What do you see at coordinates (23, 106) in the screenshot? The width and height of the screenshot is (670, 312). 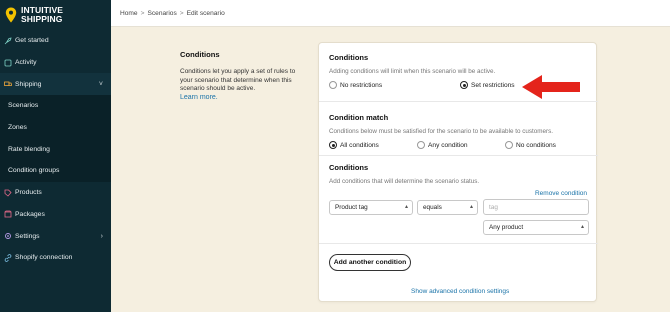 I see `sidebar-item-label: Scenarios` at bounding box center [23, 106].